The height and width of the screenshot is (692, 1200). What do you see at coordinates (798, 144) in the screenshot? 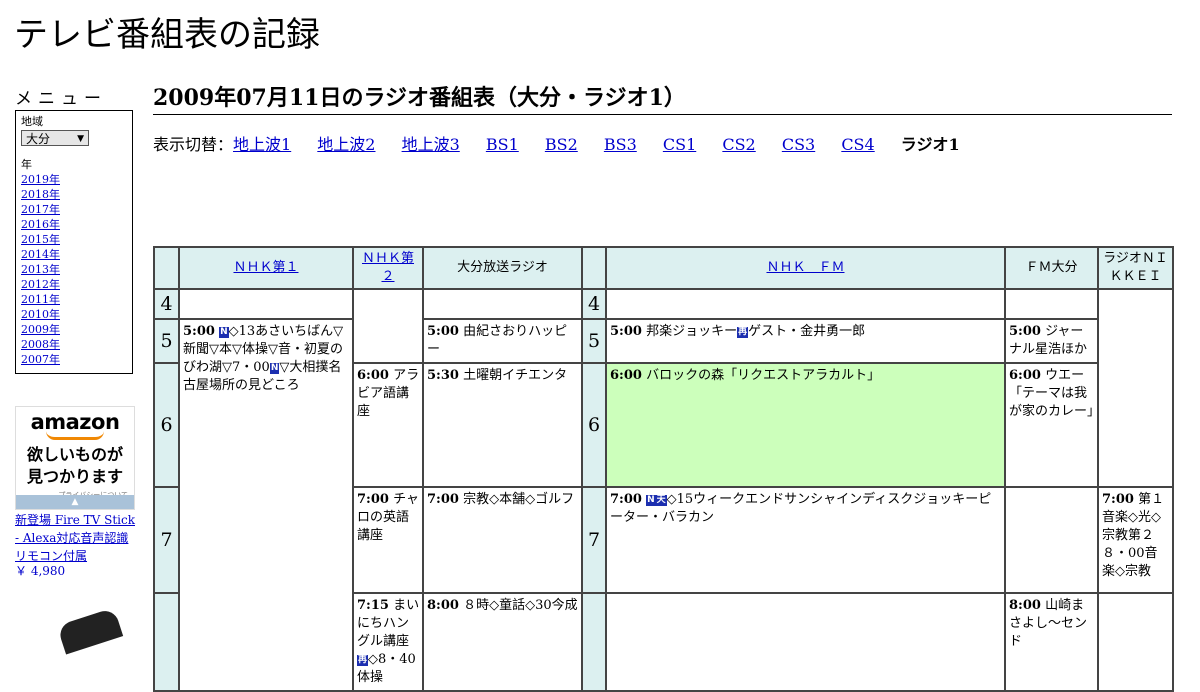
I see `switch-link-cs3: CS3` at bounding box center [798, 144].